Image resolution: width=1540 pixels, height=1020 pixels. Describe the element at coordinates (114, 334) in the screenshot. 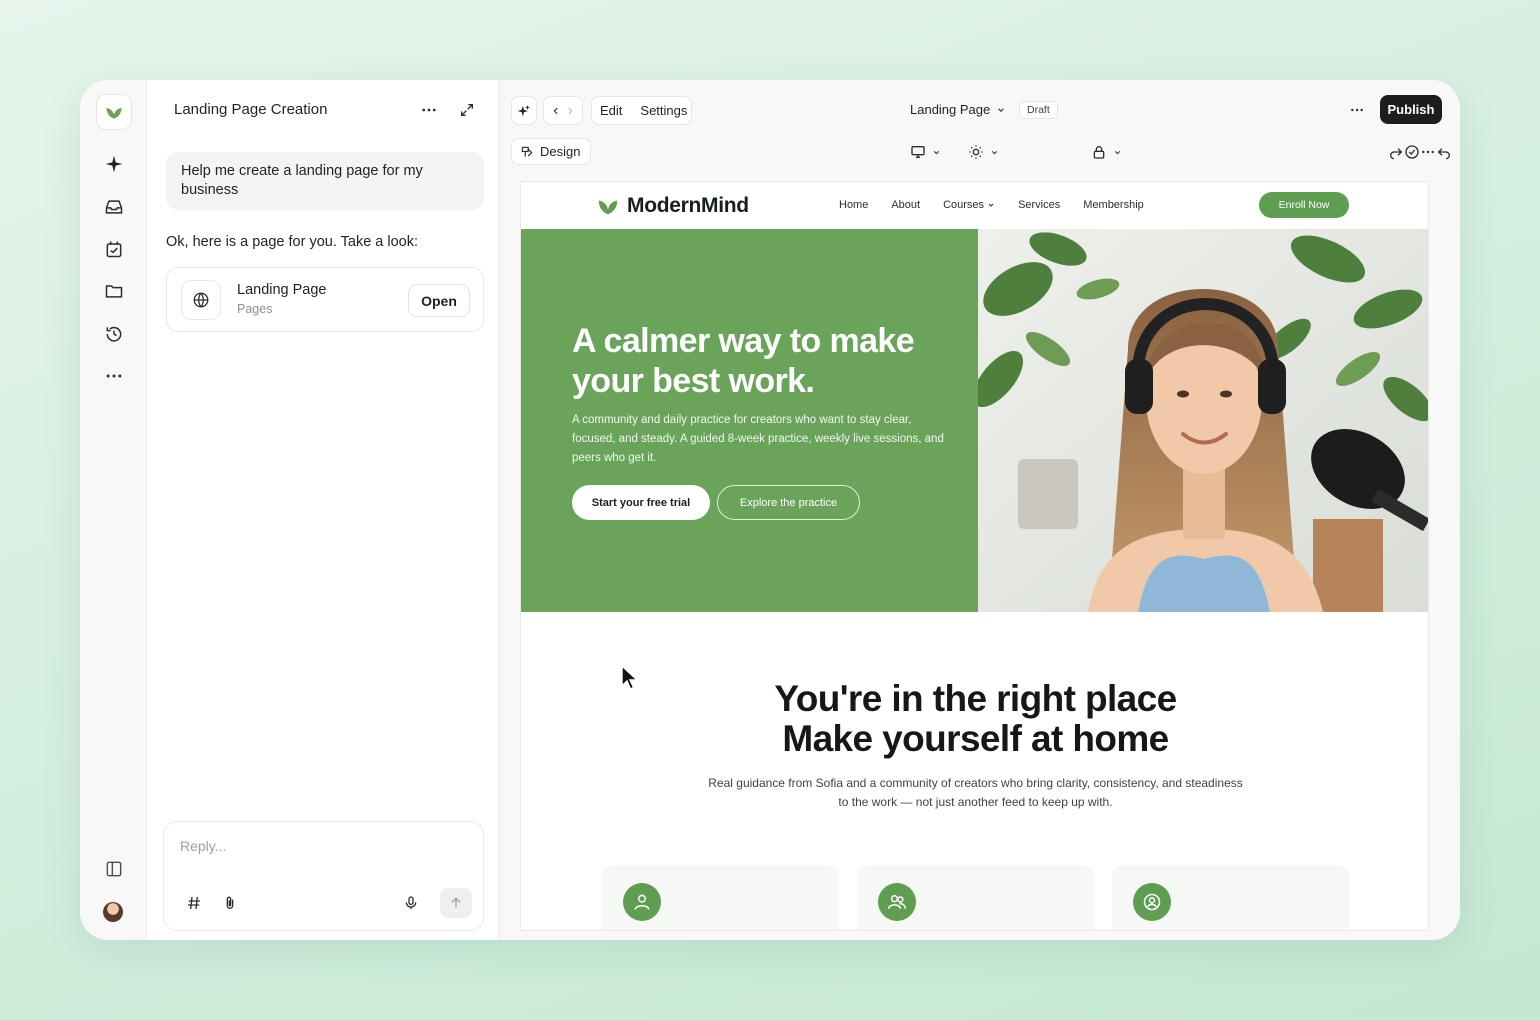

I see `history-nav` at that location.